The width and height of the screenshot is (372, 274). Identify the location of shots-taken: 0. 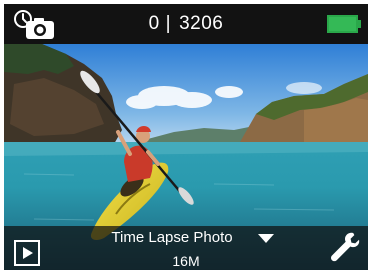
(154, 23).